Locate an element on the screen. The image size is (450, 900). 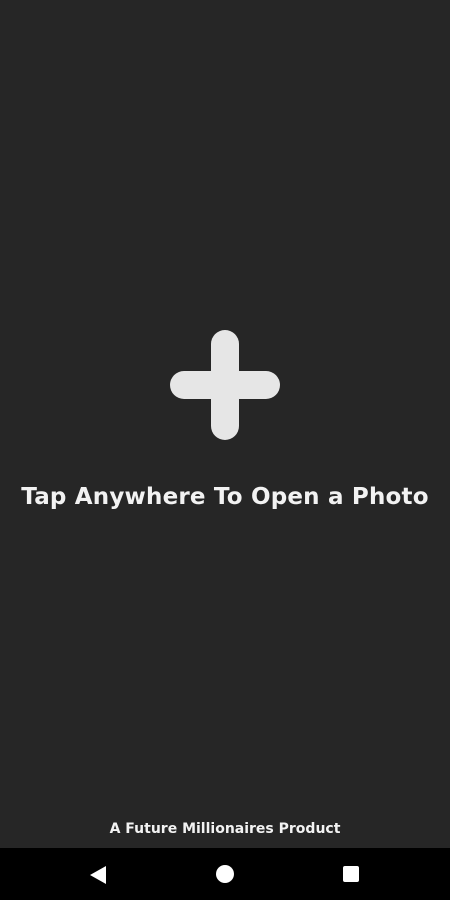
home-button is located at coordinates (225, 874).